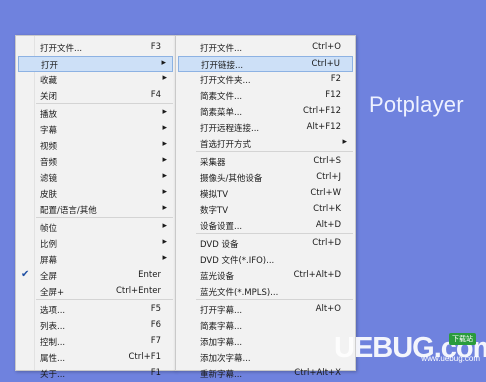 The width and height of the screenshot is (486, 382). What do you see at coordinates (155, 309) in the screenshot?
I see `main-menu-item-shortcut: F5` at bounding box center [155, 309].